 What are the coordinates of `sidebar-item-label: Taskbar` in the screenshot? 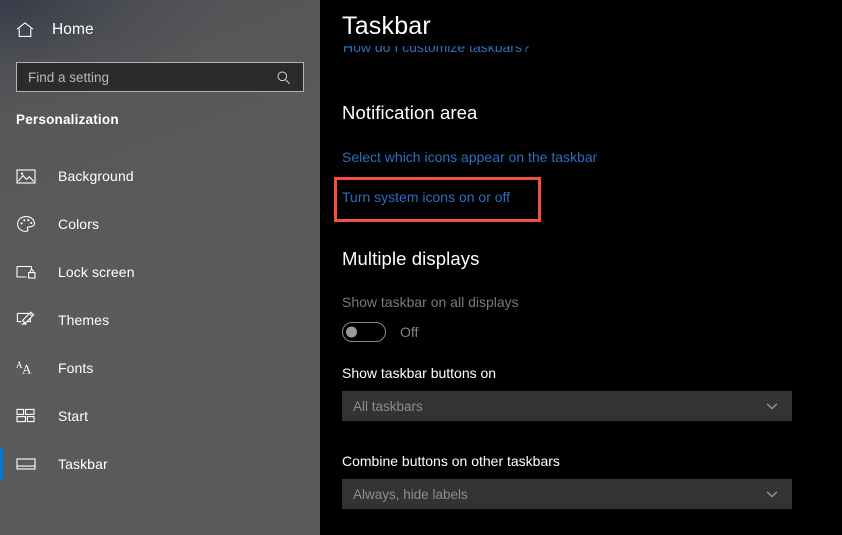 It's located at (83, 464).